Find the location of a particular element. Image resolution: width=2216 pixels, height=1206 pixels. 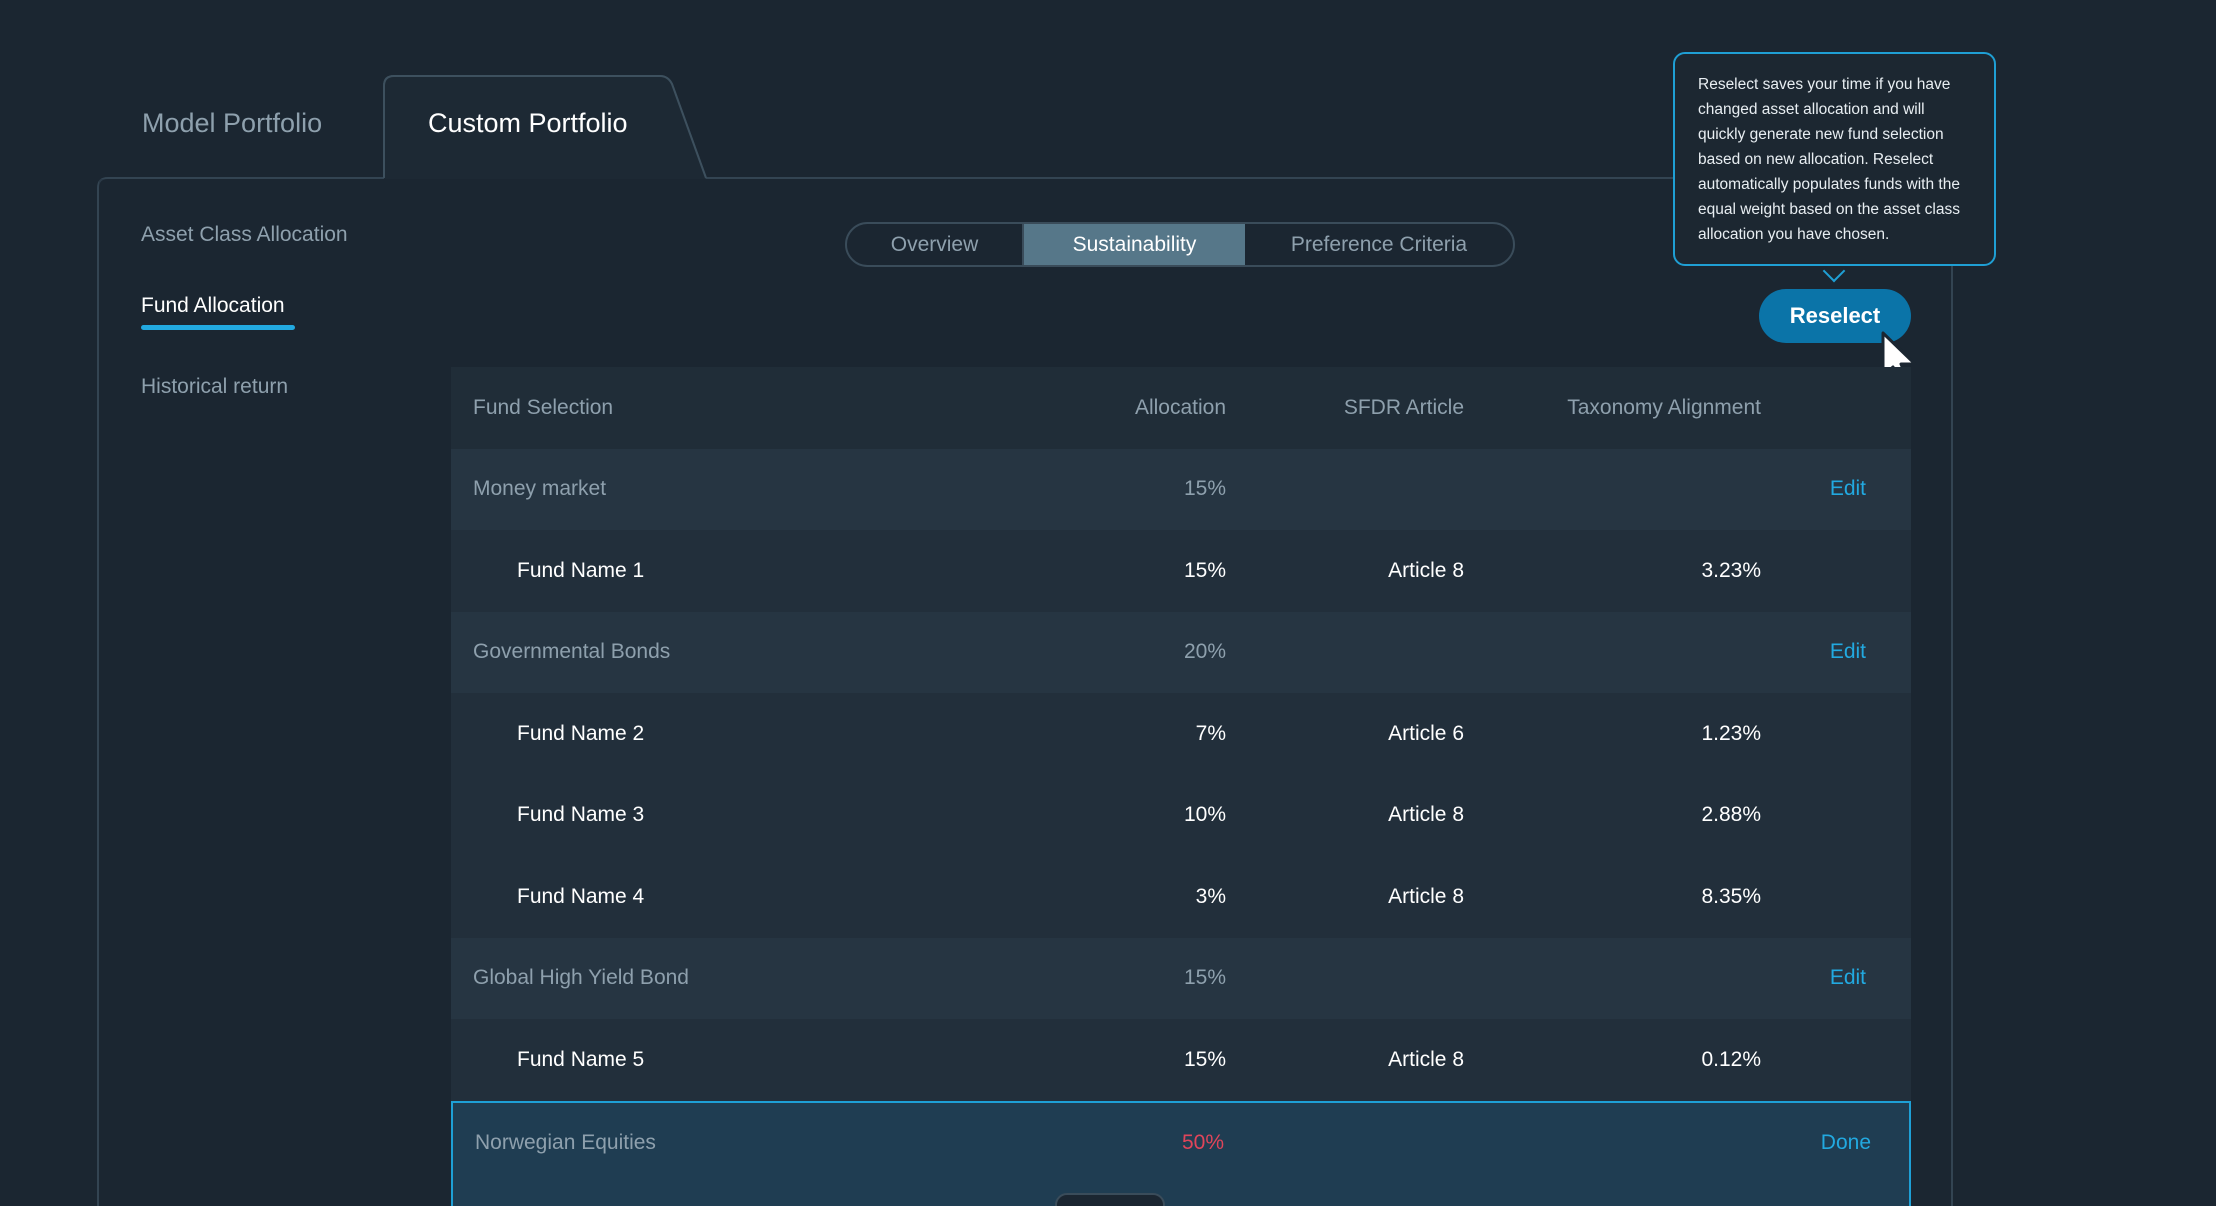

header-fund-selection: Fund Selection is located at coordinates (543, 407).